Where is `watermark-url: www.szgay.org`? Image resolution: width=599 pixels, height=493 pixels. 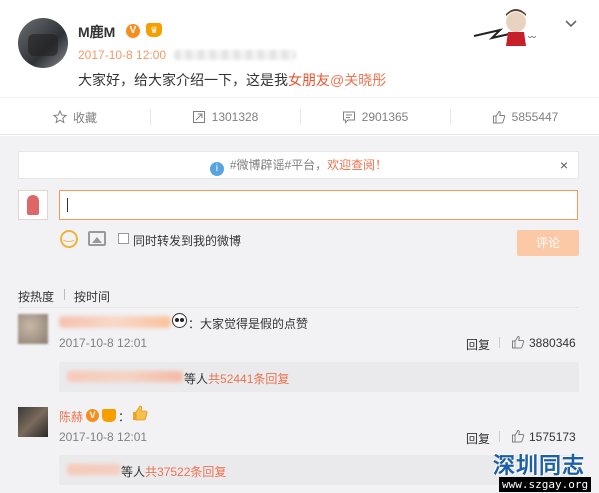
watermark-url: www.szgay.org is located at coordinates (545, 484).